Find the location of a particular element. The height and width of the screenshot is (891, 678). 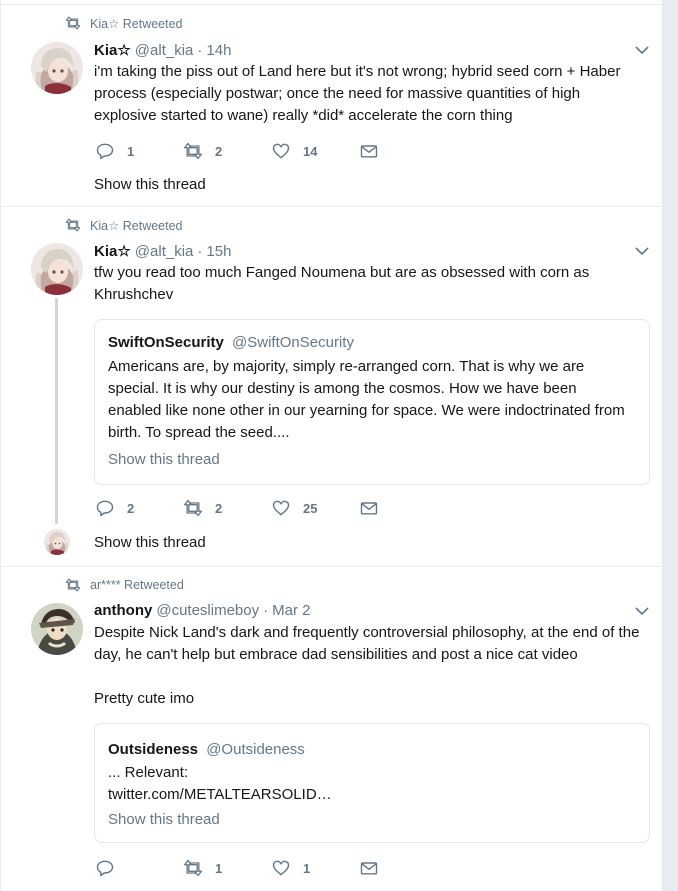

reply-button is located at coordinates (111, 868).